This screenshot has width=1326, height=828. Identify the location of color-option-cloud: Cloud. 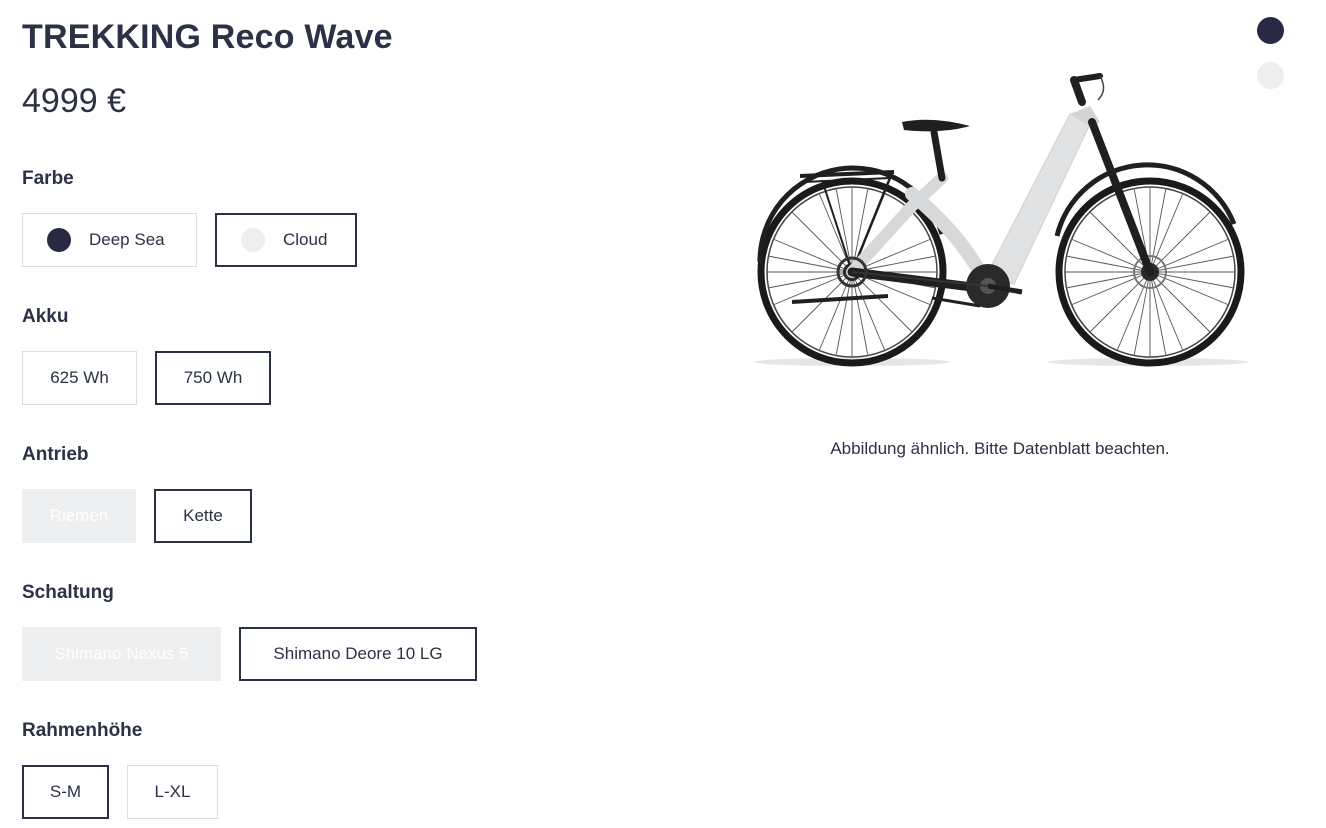
(286, 240).